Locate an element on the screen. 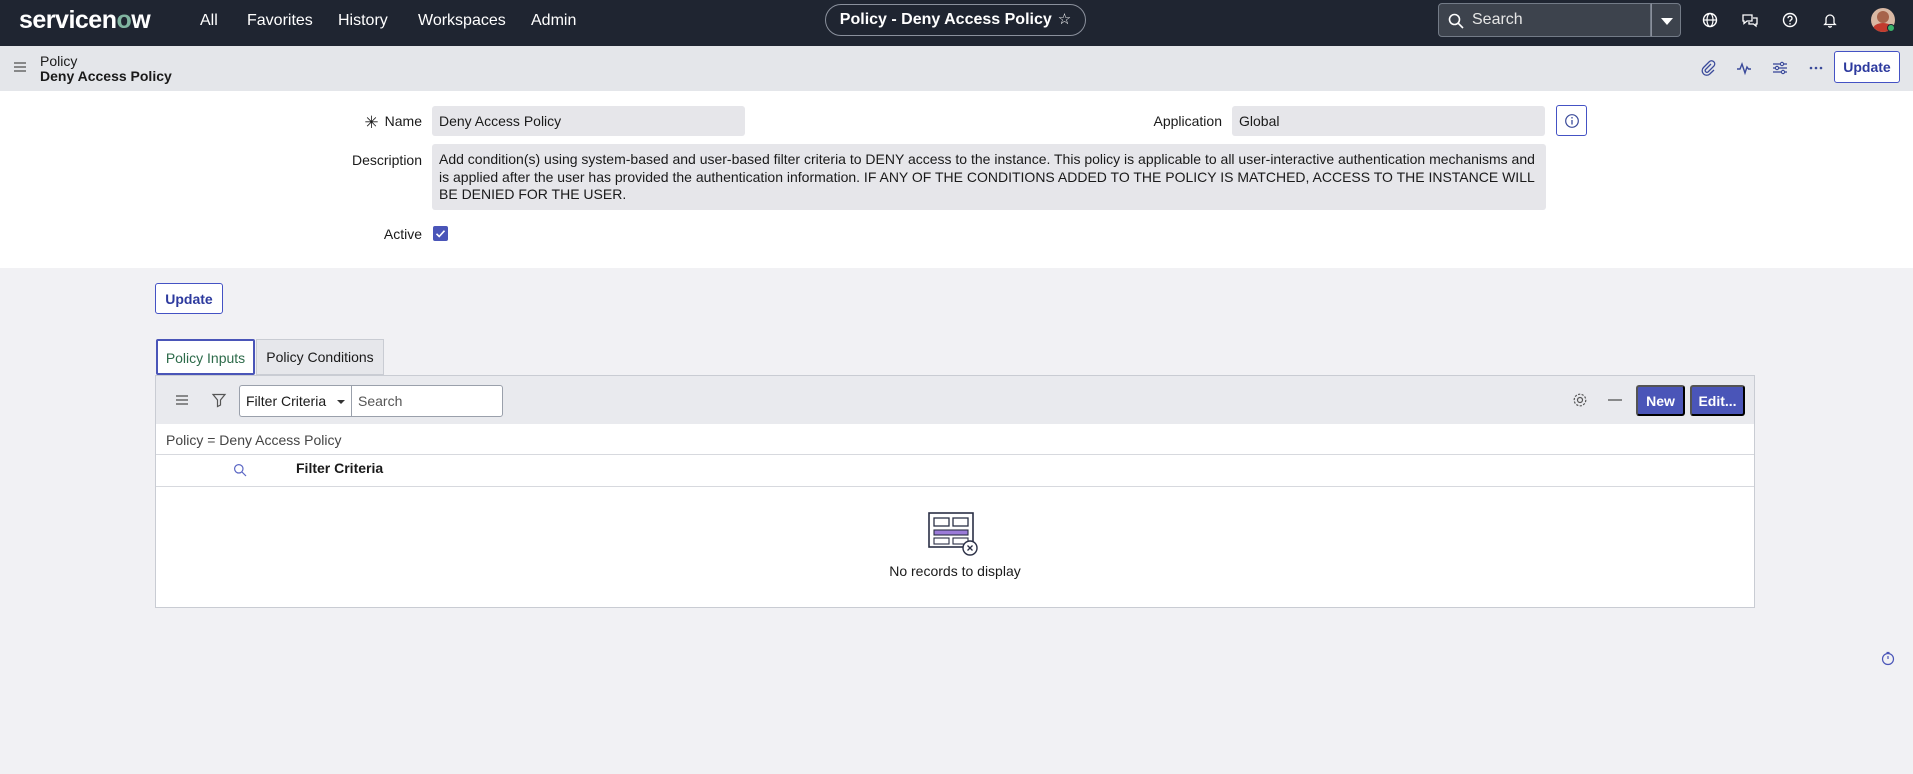 This screenshot has height=774, width=1913. required-icon: ✳ is located at coordinates (371, 122).